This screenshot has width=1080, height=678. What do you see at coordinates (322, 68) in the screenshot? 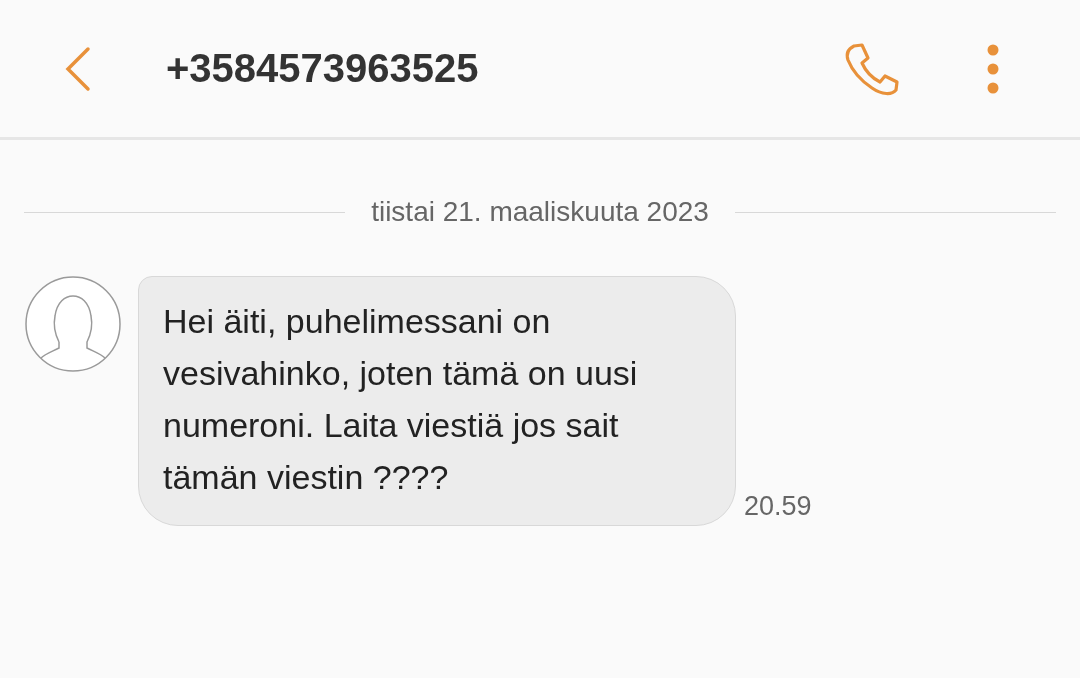
I see `contact-number: +3584573963525` at bounding box center [322, 68].